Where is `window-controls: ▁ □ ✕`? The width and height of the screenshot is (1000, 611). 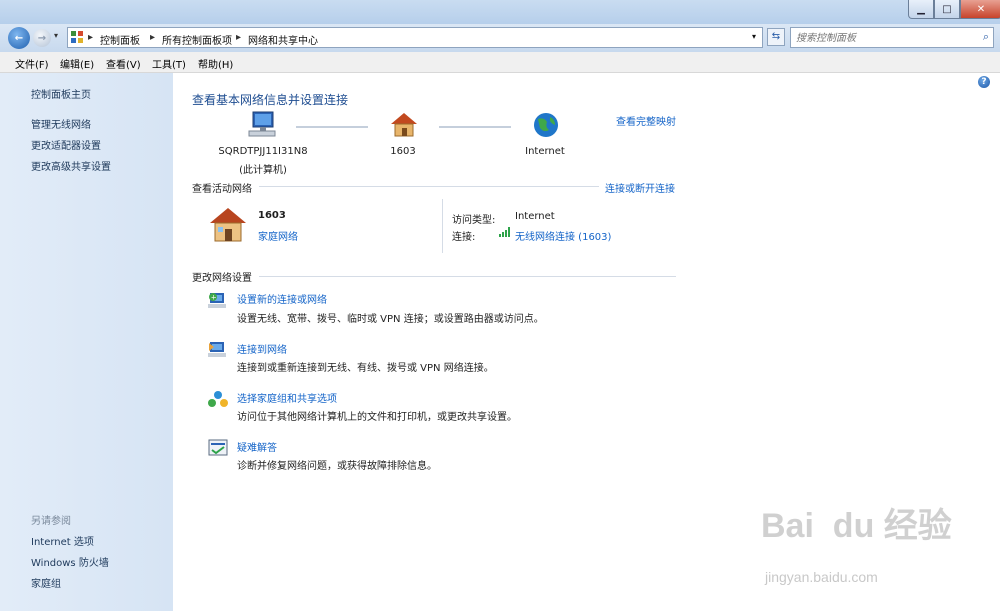 window-controls: ▁ □ ✕ is located at coordinates (954, 9).